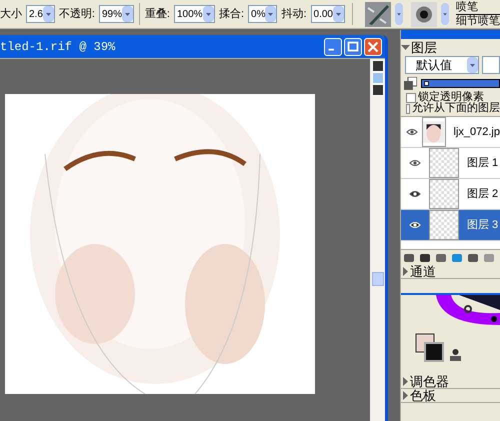  Describe the element at coordinates (451, 97) in the screenshot. I see `option-label: 锁定透明像素` at that location.